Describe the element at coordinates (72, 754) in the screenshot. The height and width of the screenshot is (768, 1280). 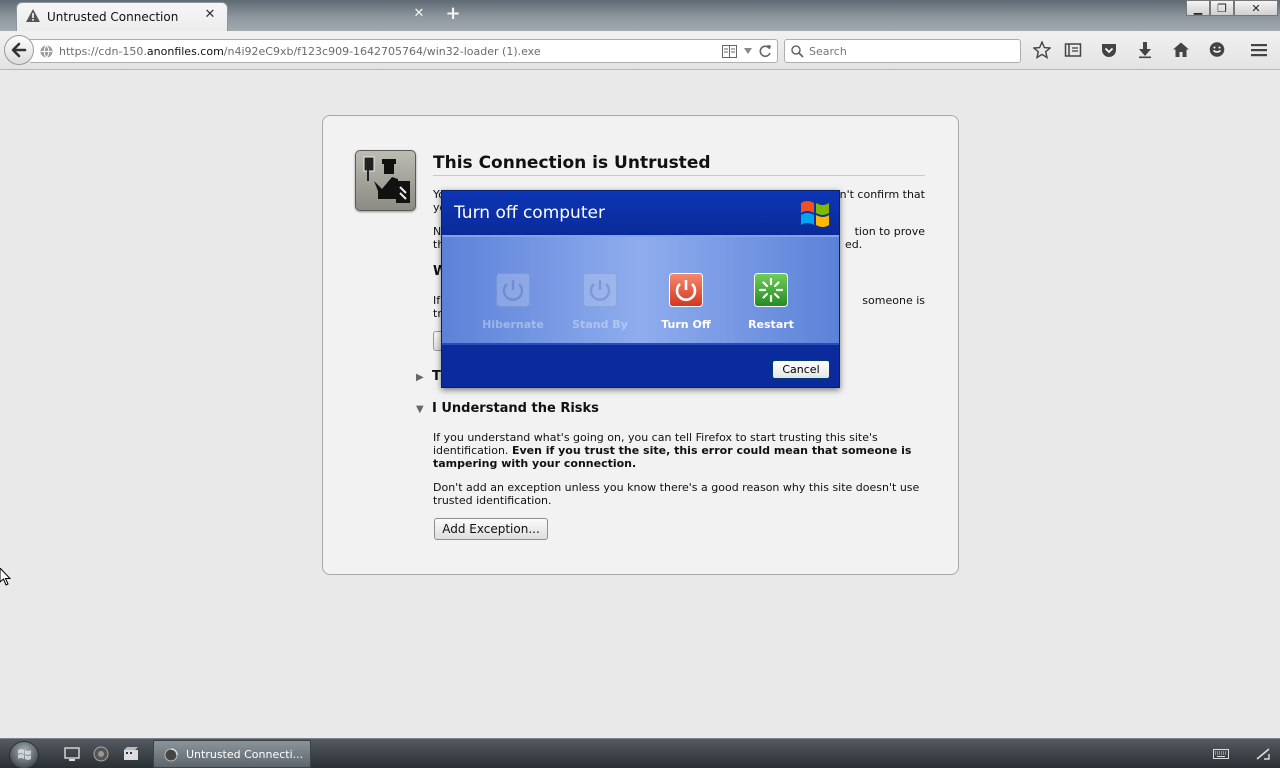
I see `show-desktop-icon` at that location.